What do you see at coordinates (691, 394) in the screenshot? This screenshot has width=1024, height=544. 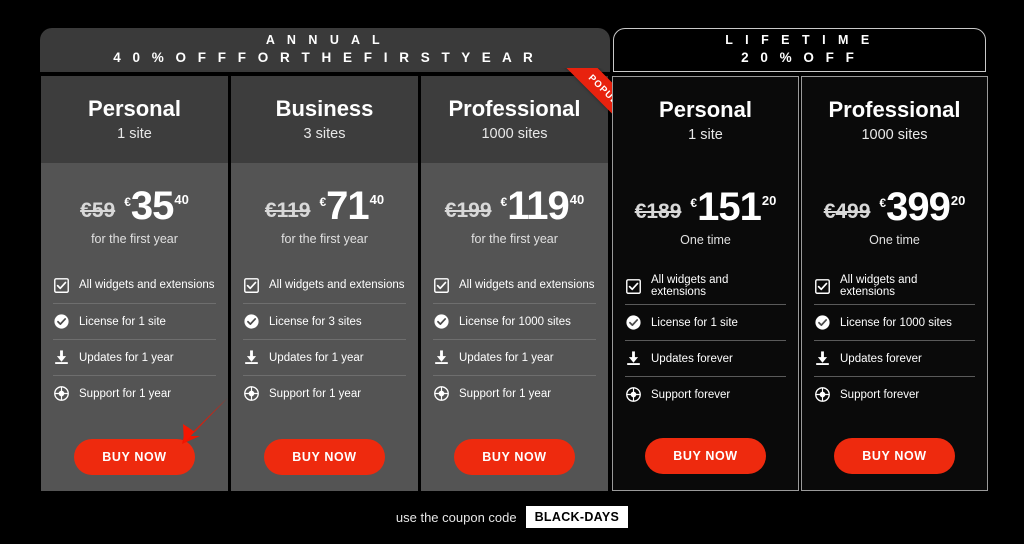 I see `feature-label: Support forever` at bounding box center [691, 394].